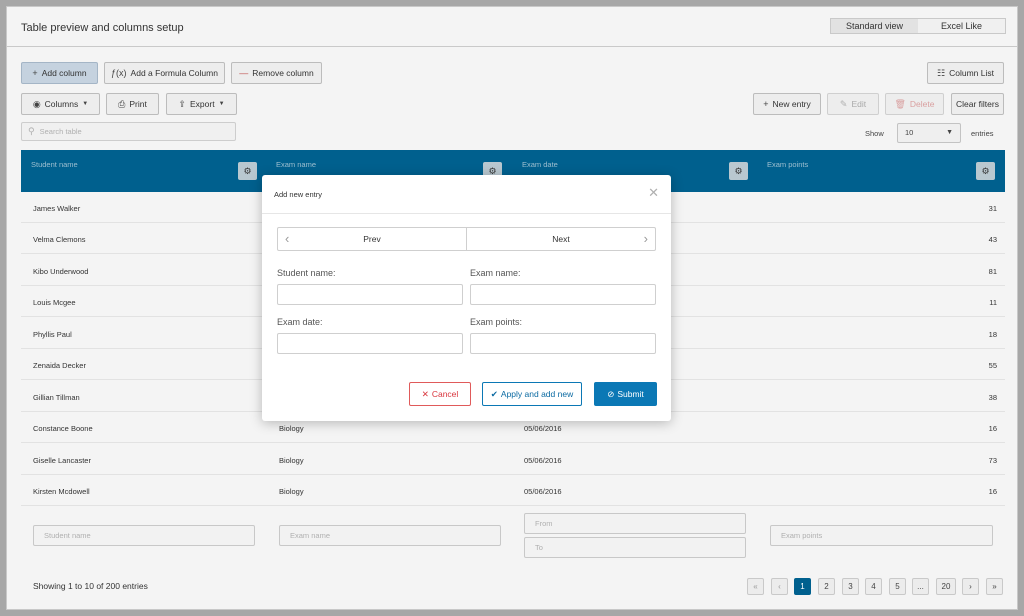 The height and width of the screenshot is (616, 1024). What do you see at coordinates (897, 586) in the screenshot?
I see `page-button-5: 5` at bounding box center [897, 586].